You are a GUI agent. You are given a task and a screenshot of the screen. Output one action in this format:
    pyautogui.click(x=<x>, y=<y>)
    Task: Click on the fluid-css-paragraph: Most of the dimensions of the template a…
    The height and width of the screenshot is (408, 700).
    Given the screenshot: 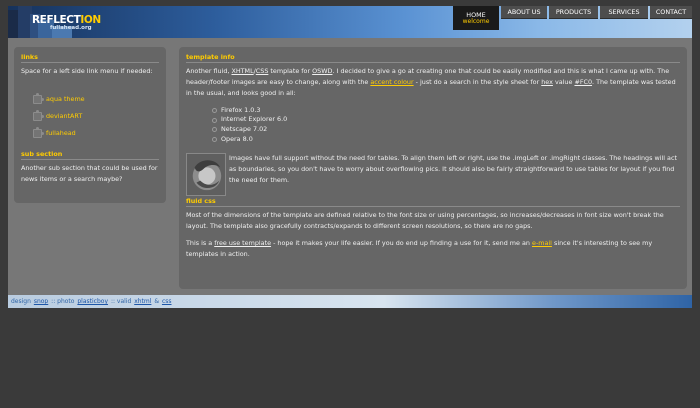 What is the action you would take?
    pyautogui.click(x=425, y=220)
    